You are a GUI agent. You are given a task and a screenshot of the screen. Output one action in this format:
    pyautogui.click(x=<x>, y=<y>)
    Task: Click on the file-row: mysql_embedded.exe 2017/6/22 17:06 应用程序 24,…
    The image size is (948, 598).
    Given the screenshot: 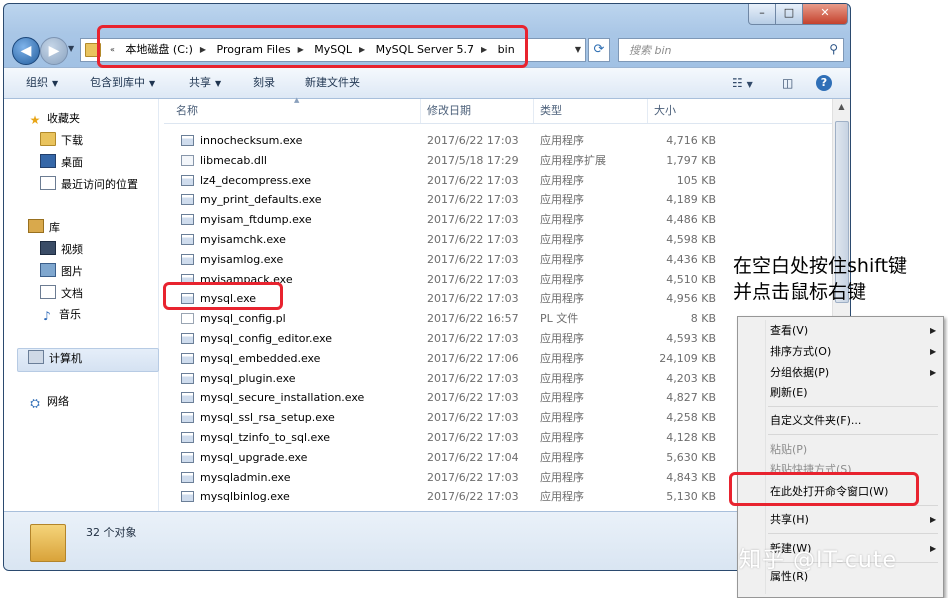 What is the action you would take?
    pyautogui.click(x=444, y=359)
    